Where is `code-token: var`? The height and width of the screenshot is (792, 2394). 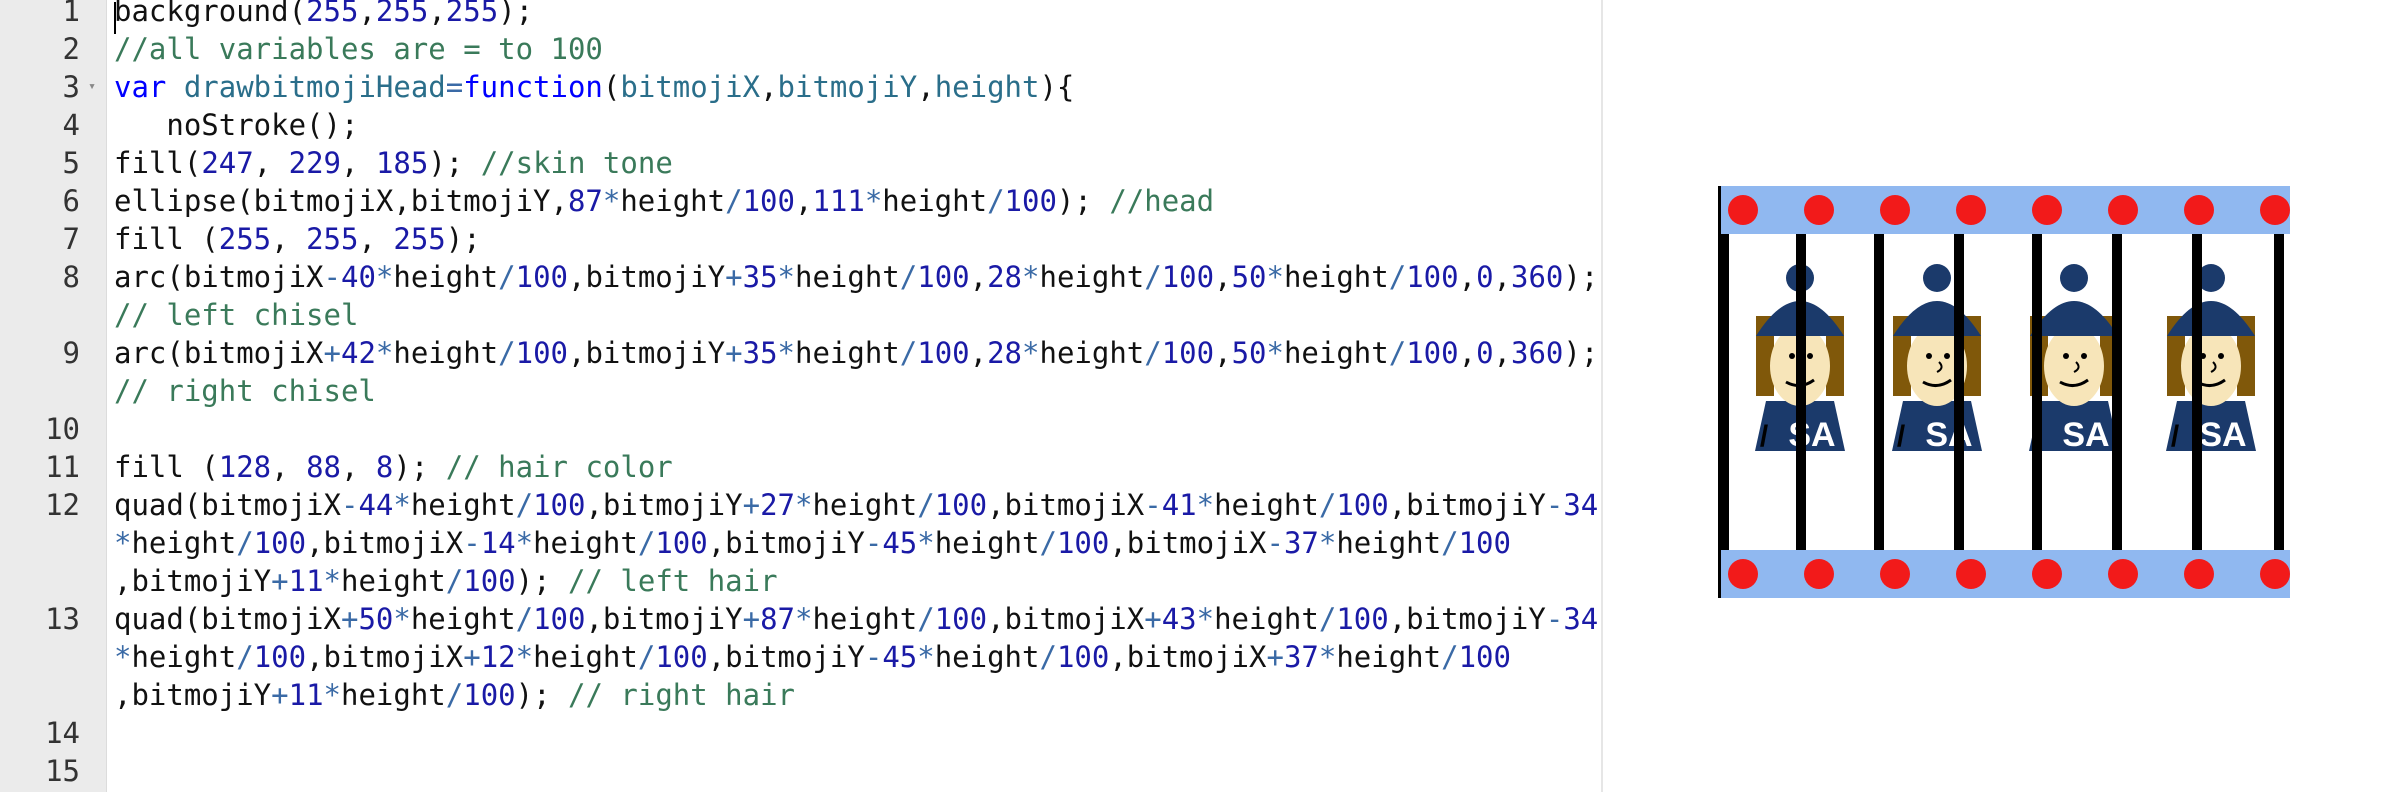 code-token: var is located at coordinates (149, 87).